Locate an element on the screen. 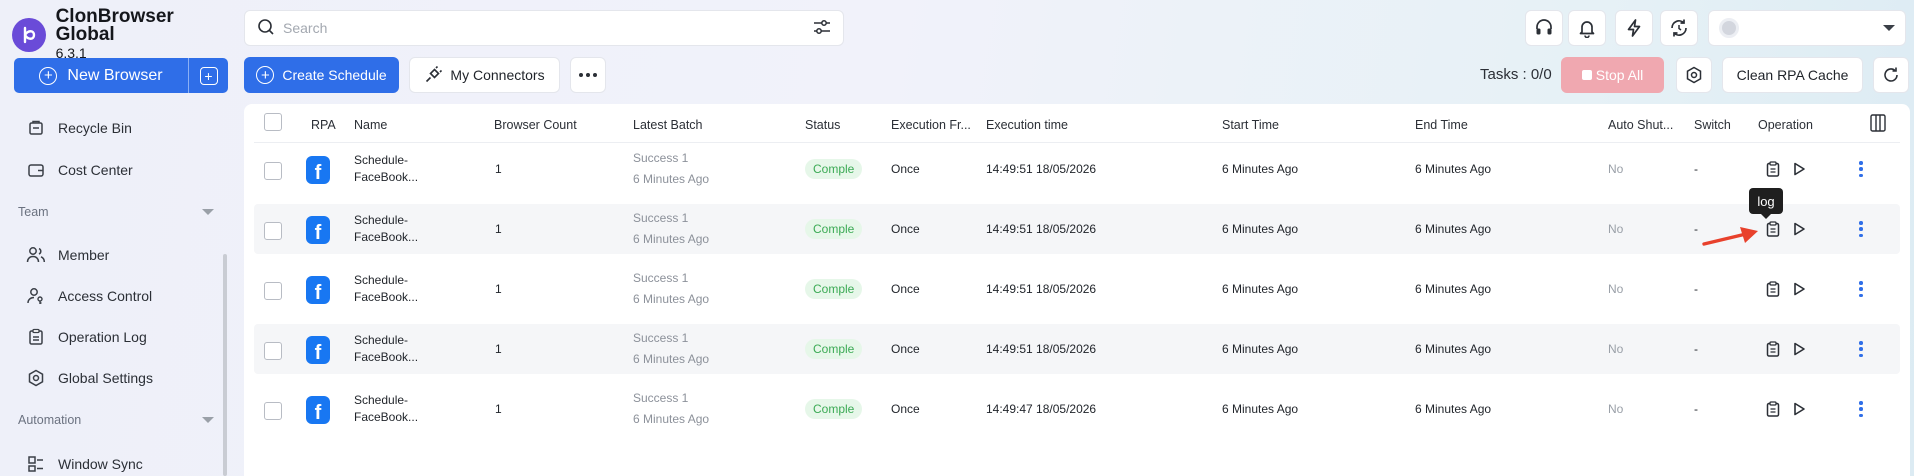 This screenshot has width=1914, height=476. new-browser-group: + New Browser + is located at coordinates (121, 75).